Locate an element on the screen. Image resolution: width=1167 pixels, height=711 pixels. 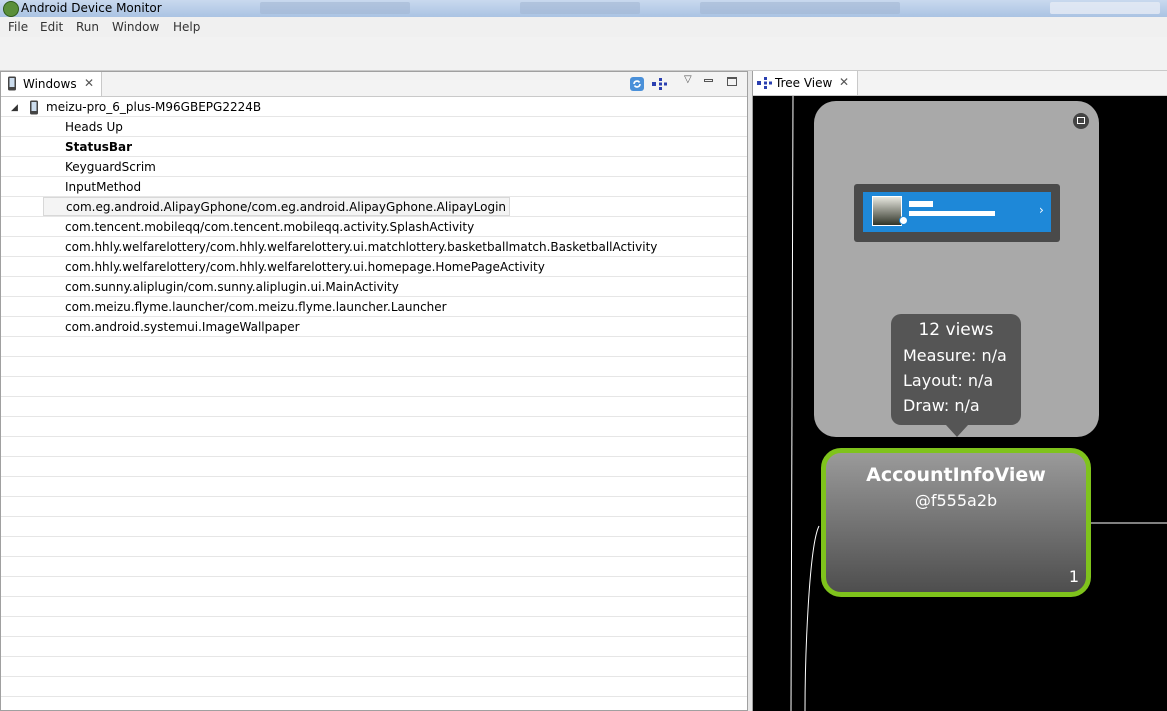
menu-bar: File Edit Run Window Help is located at coordinates (583, 27).